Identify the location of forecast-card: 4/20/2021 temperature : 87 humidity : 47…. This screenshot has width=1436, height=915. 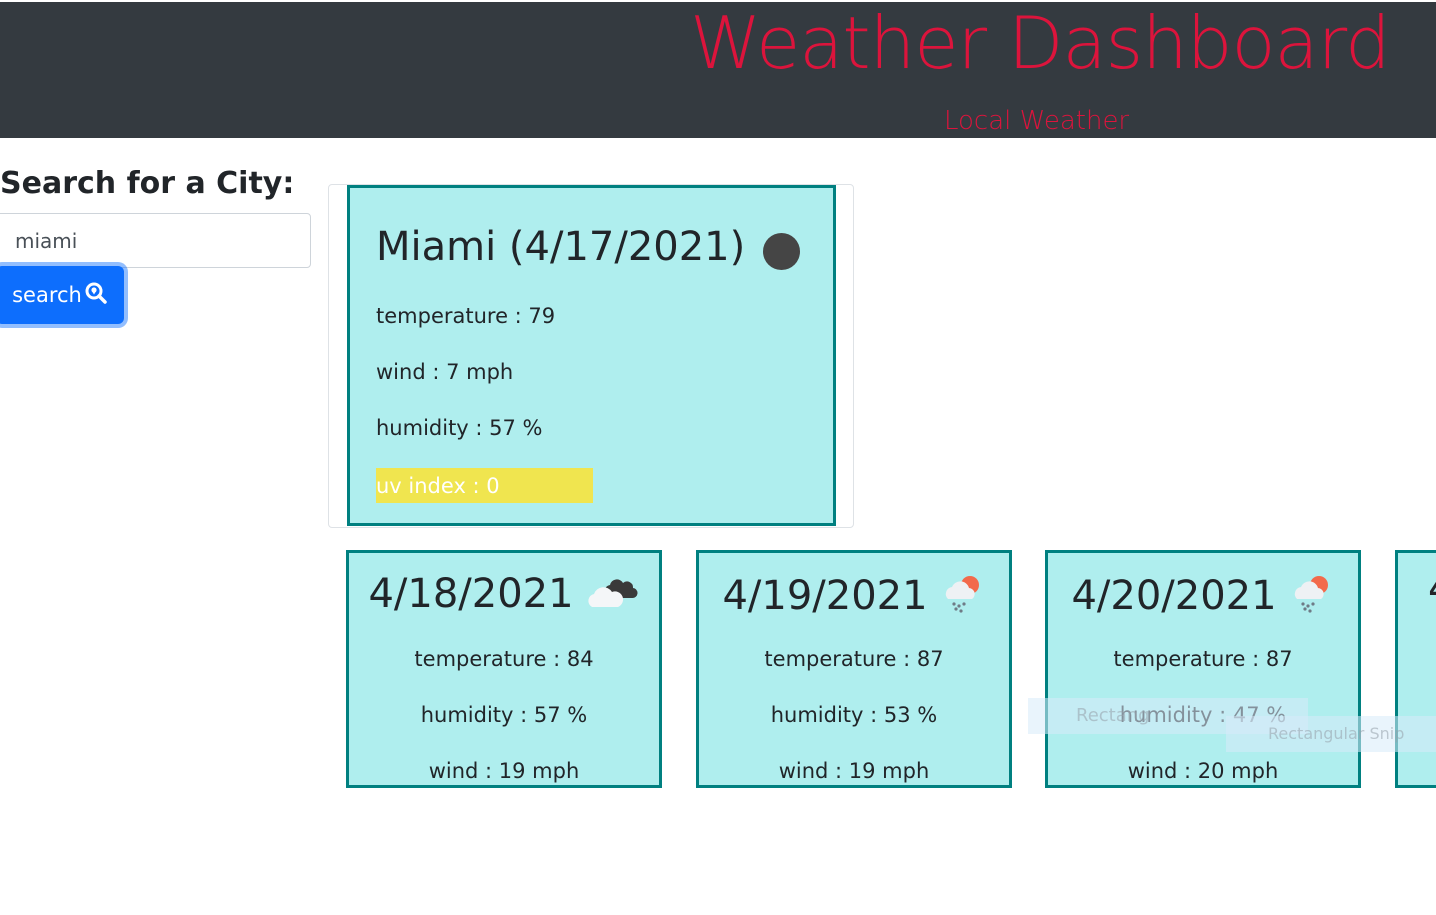
(1203, 669).